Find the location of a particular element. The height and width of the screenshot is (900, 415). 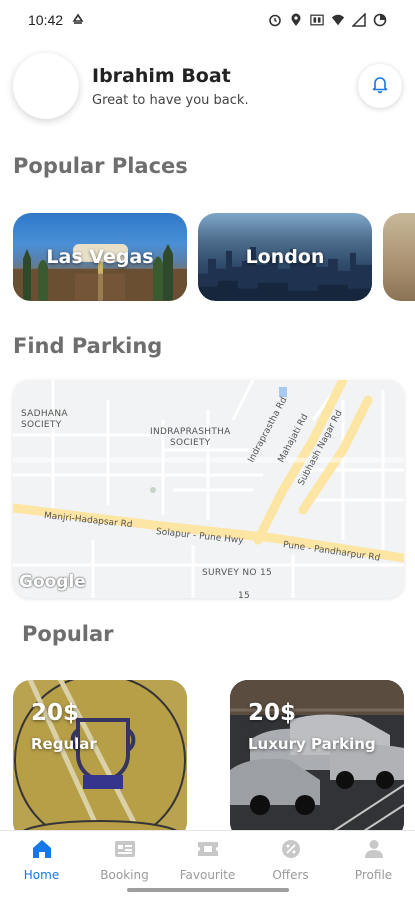

notifications-button is located at coordinates (380, 86).